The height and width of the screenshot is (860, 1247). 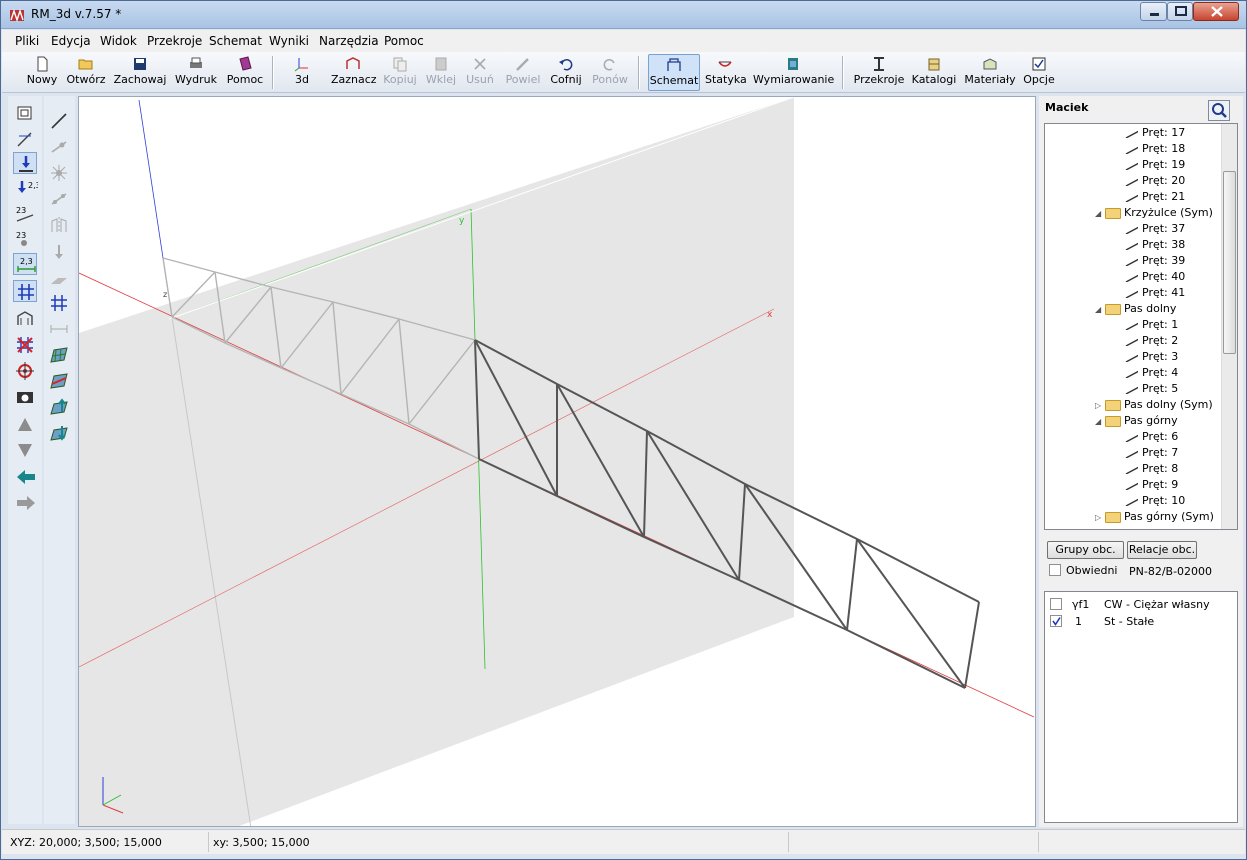 What do you see at coordinates (42, 72) in the screenshot?
I see `new-button: Nowy` at bounding box center [42, 72].